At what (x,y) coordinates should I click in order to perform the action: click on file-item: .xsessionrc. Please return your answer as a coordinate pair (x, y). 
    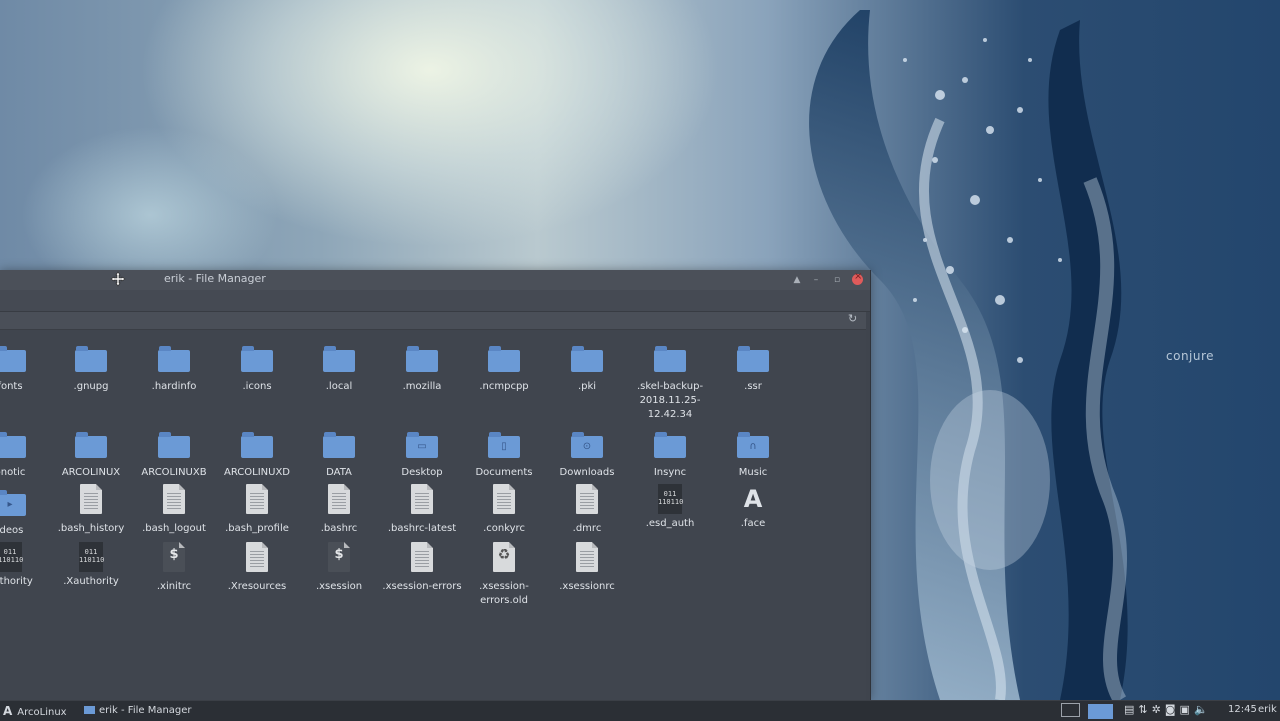
    Looking at the image, I should click on (587, 568).